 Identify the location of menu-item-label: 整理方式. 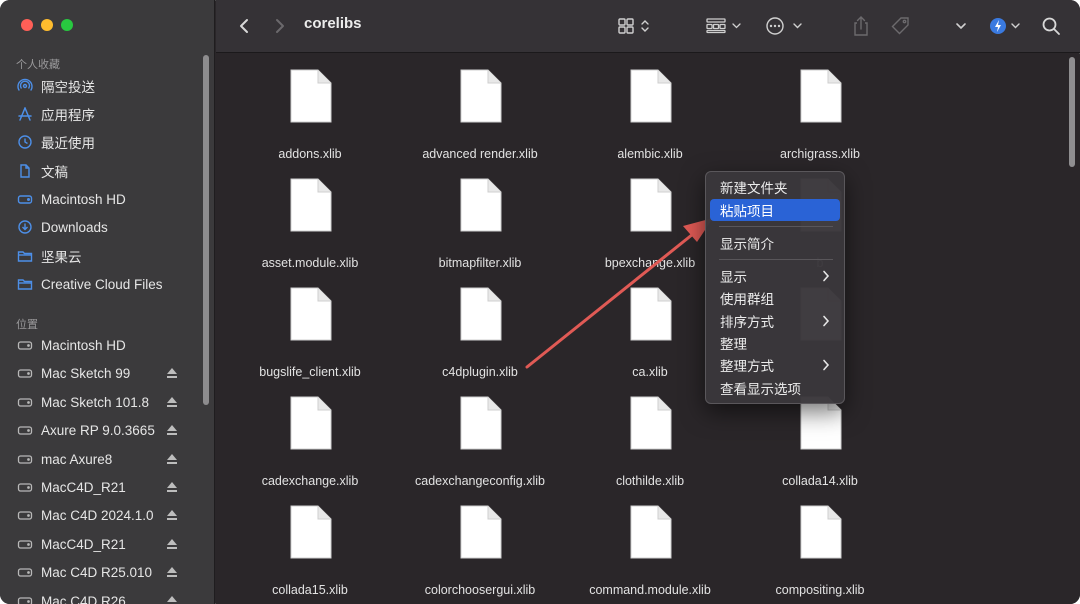
(747, 366).